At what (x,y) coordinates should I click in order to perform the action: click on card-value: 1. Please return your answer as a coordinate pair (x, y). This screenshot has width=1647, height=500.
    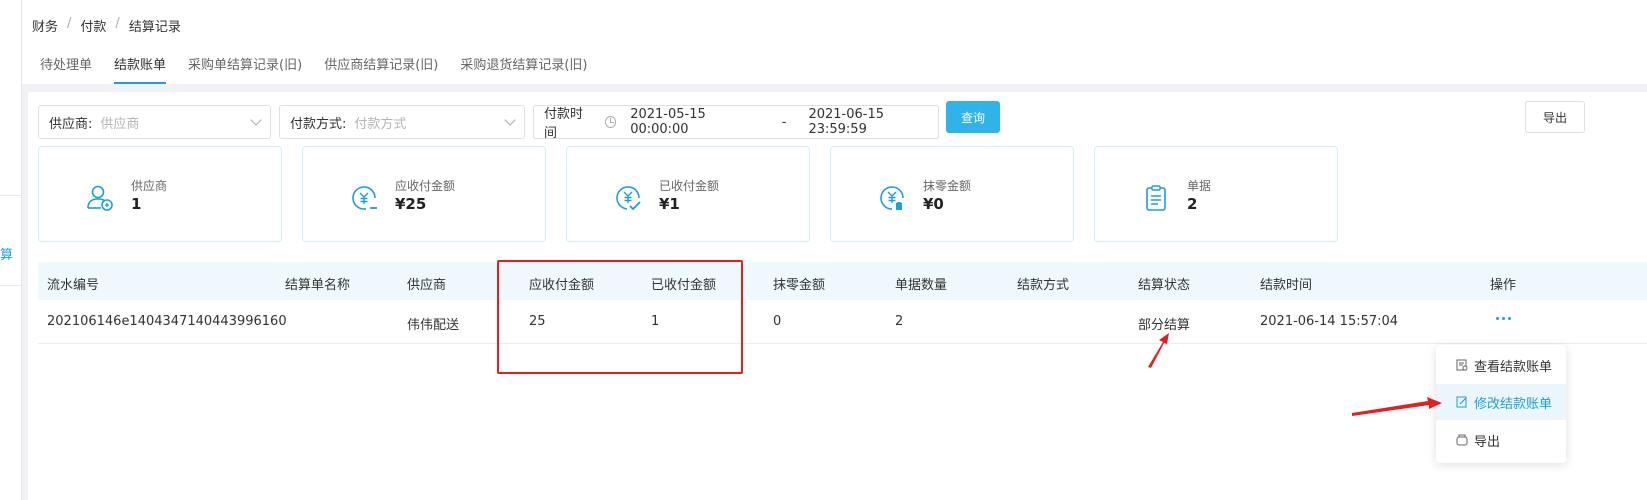
    Looking at the image, I should click on (136, 204).